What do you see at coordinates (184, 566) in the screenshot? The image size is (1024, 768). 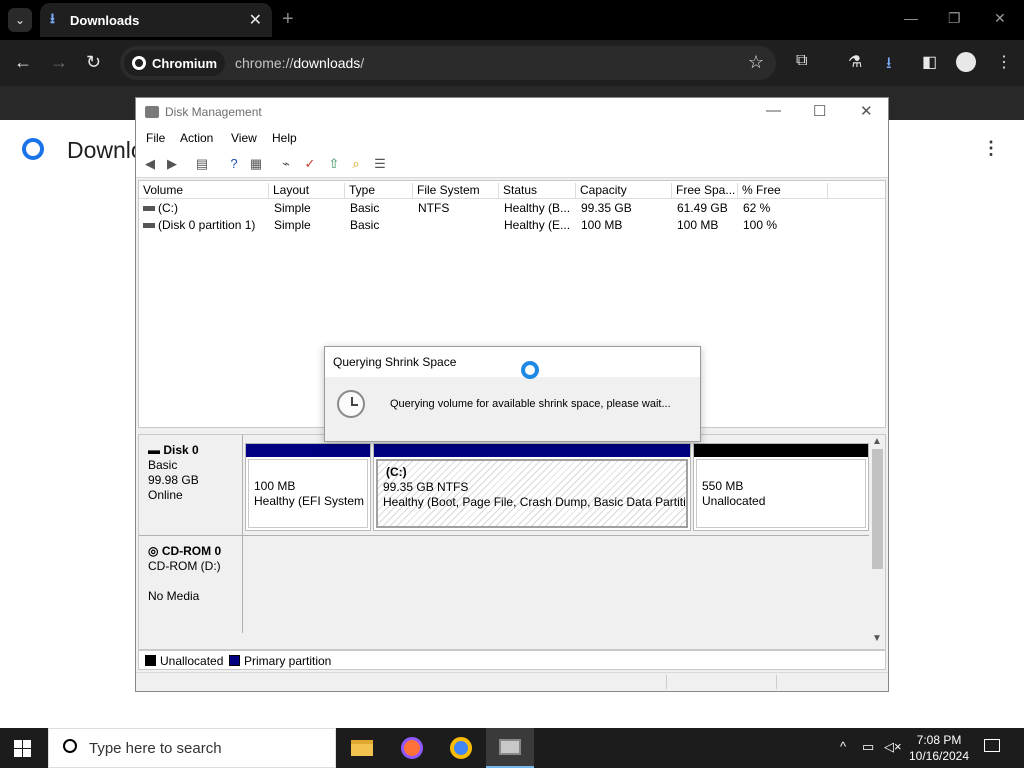 I see `cdrom-type: CD-ROM (D:)` at bounding box center [184, 566].